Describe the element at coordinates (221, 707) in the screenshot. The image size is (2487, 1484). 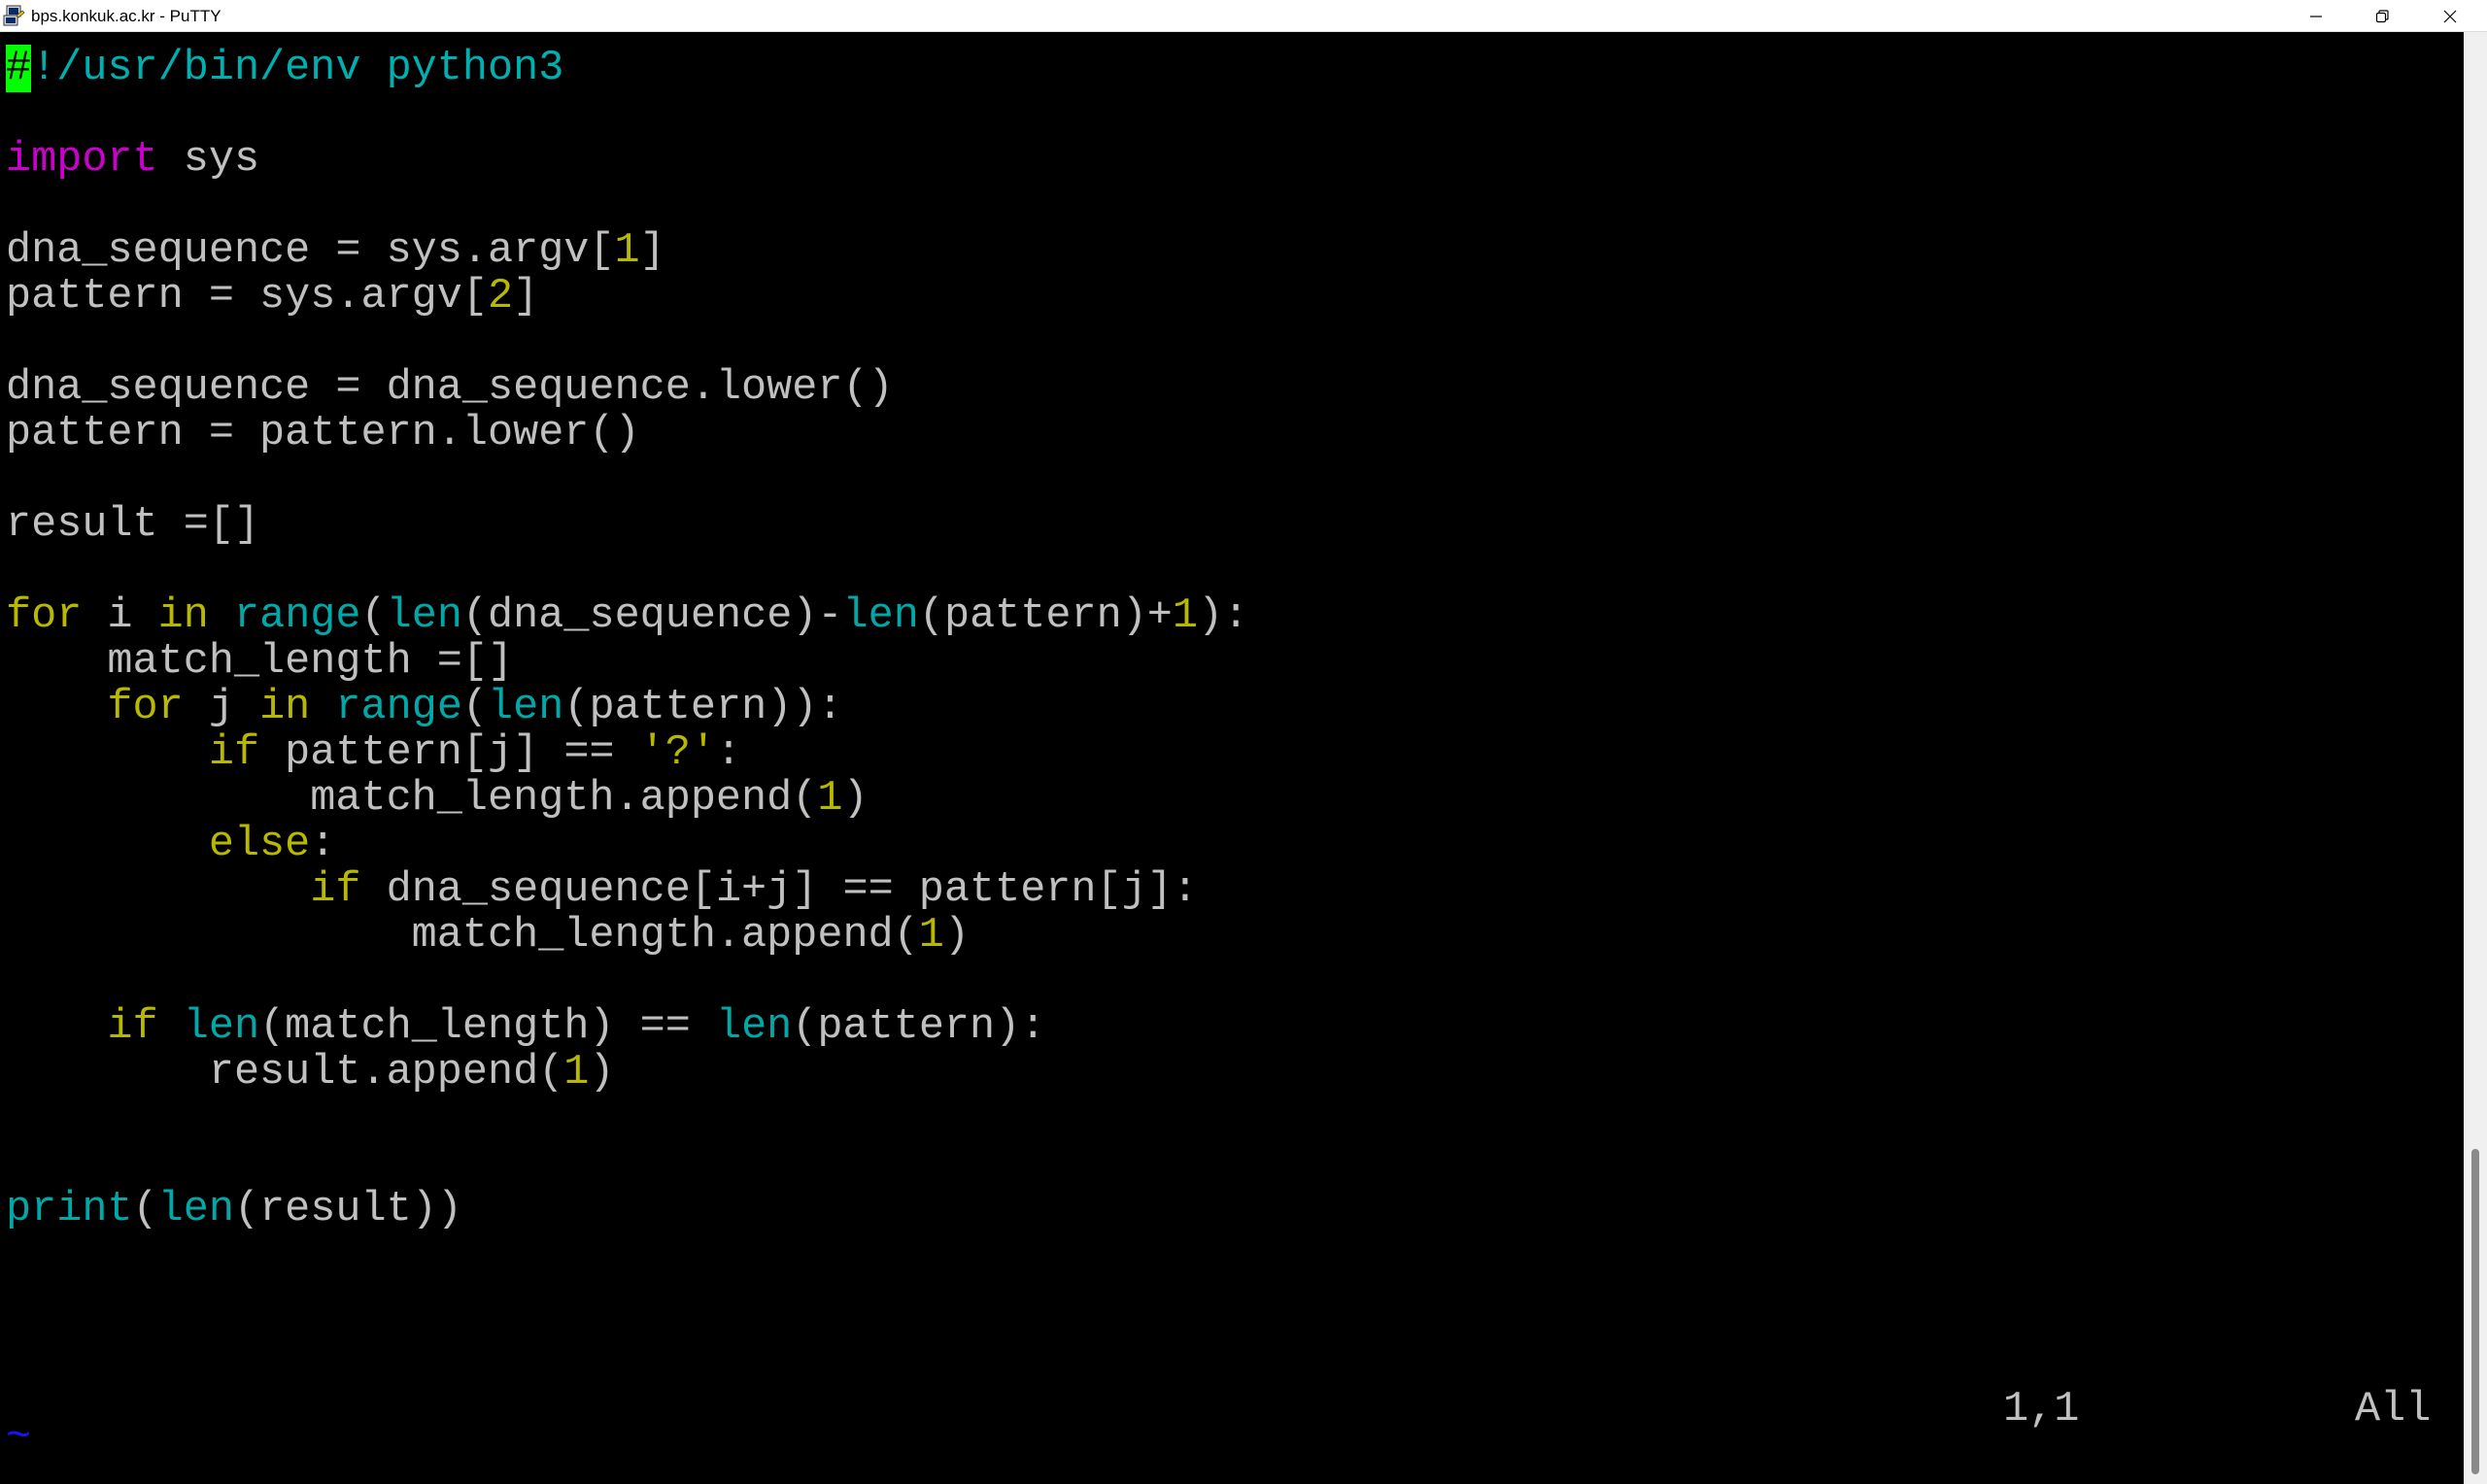
I see `code-token: j` at that location.